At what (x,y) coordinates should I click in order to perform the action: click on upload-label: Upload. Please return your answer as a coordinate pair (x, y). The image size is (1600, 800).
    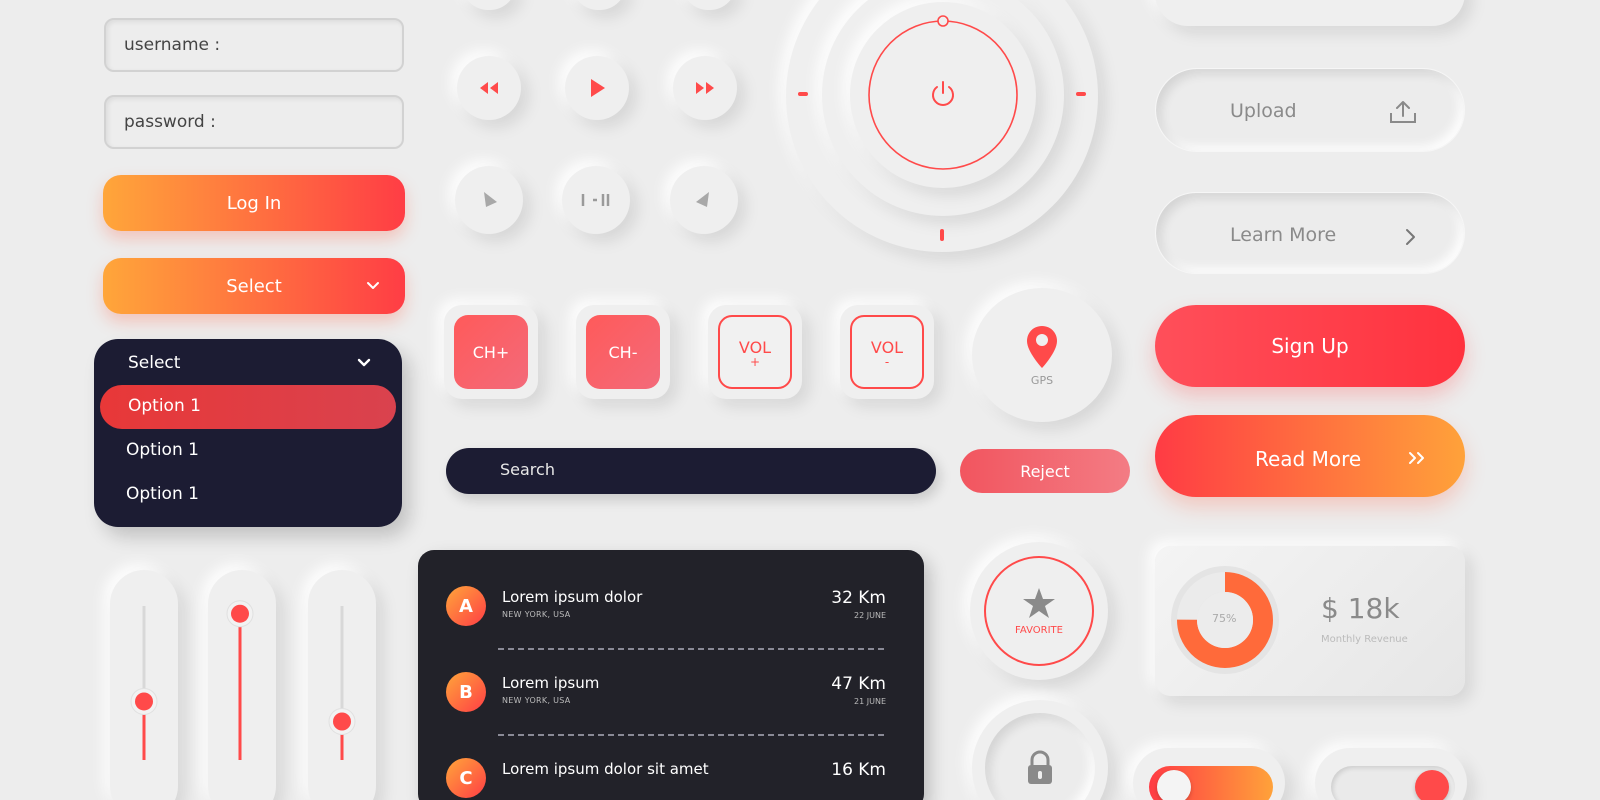
    Looking at the image, I should click on (1263, 111).